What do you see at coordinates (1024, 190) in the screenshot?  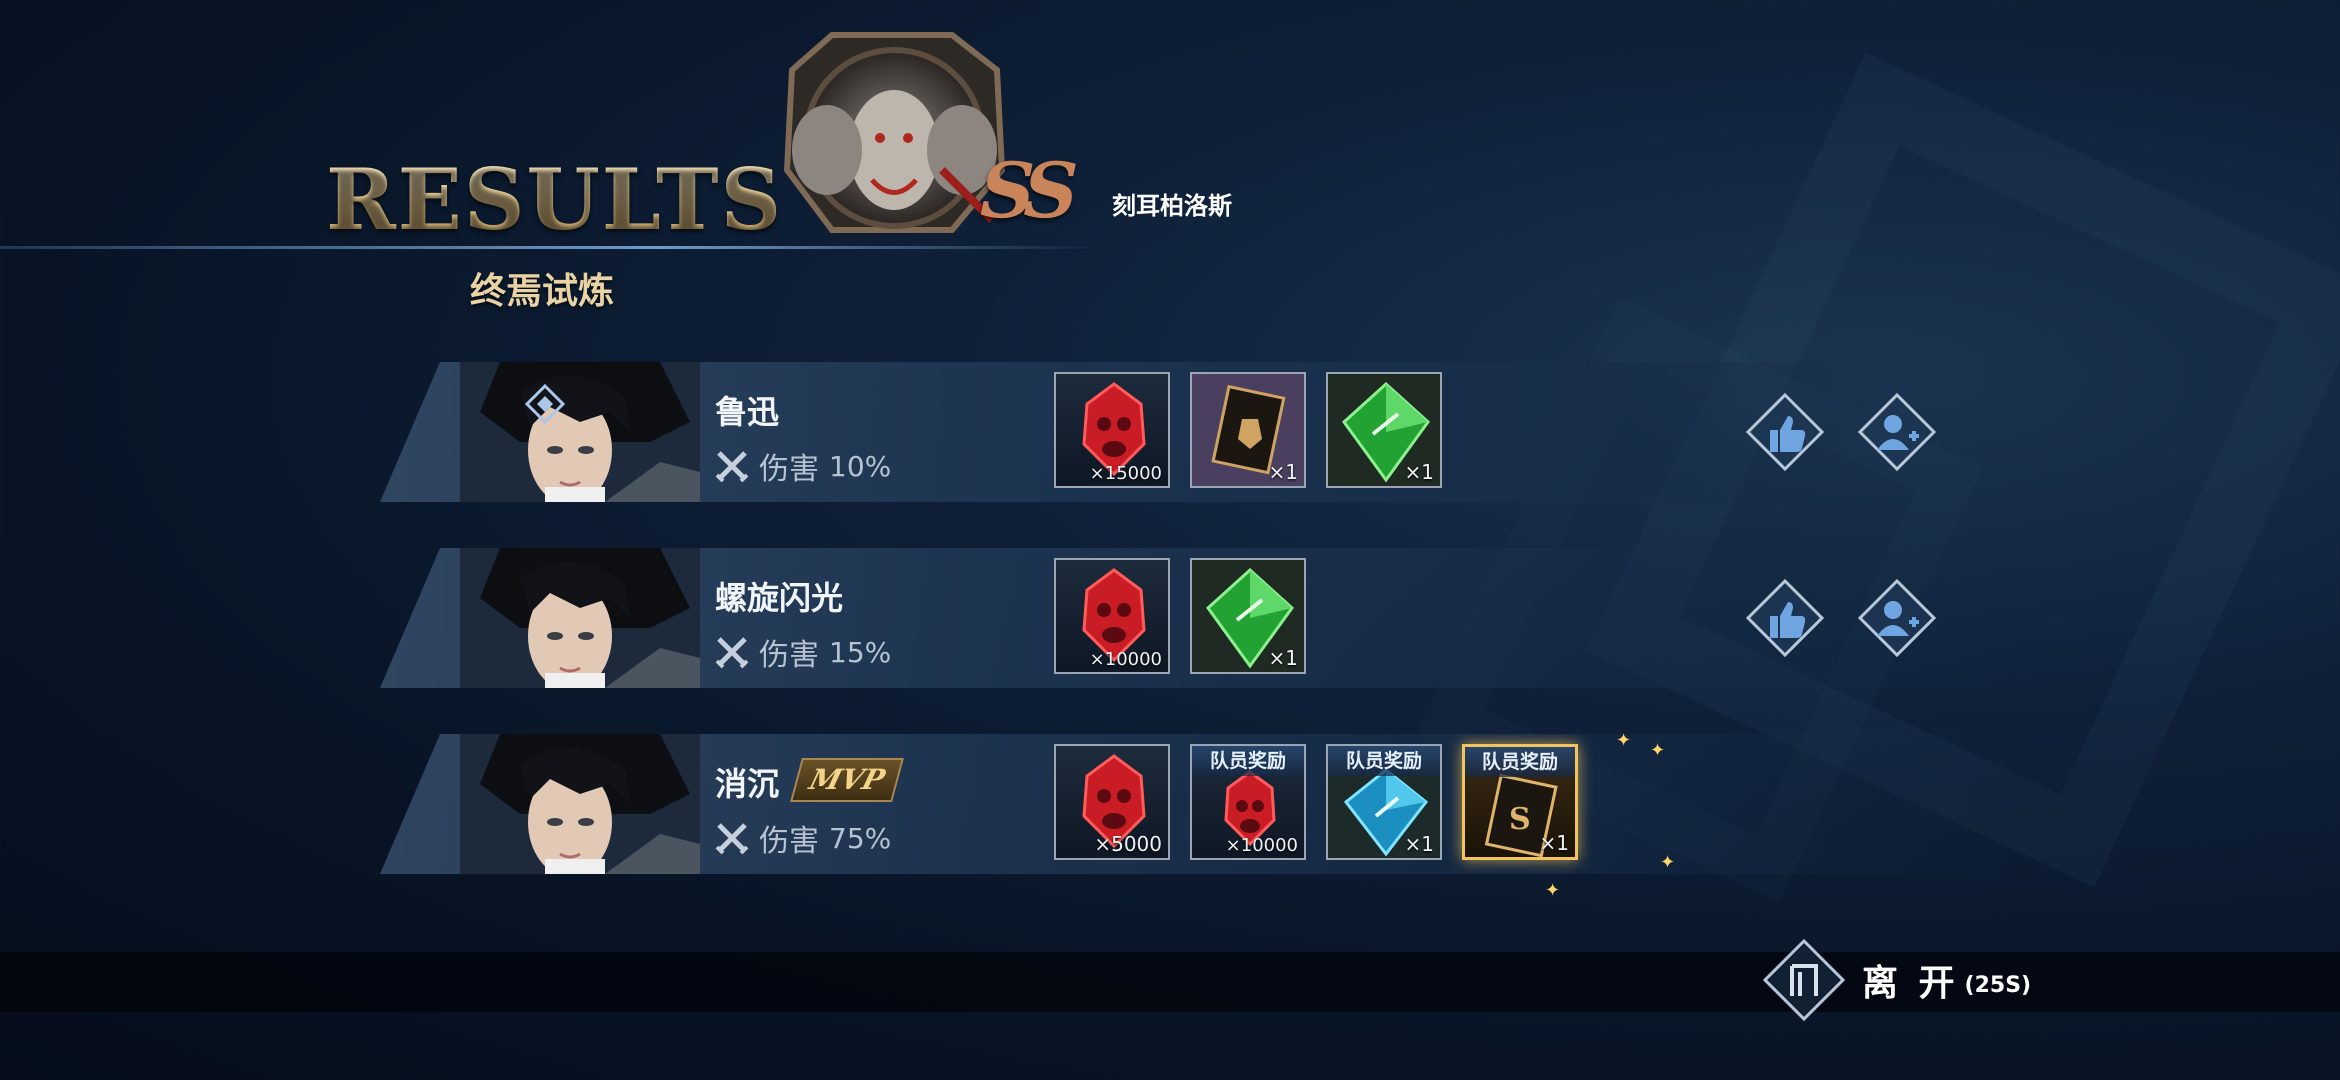 I see `clear-grade: SS` at bounding box center [1024, 190].